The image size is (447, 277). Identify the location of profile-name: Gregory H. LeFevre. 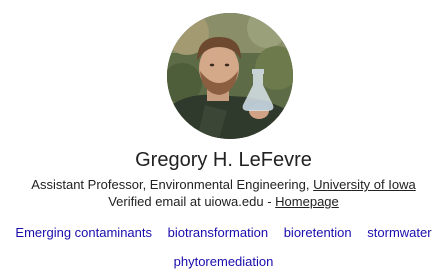
(223, 160).